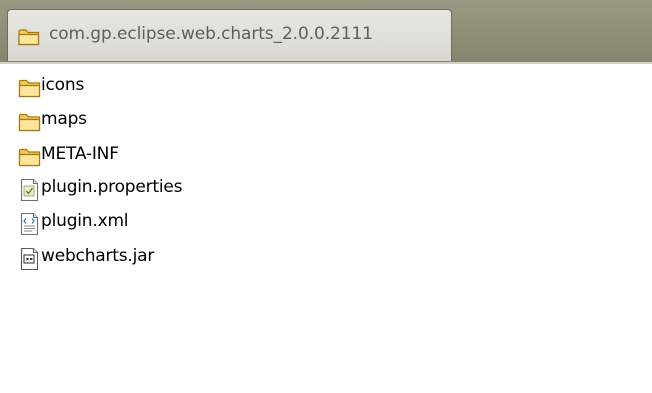 Image resolution: width=652 pixels, height=393 pixels. I want to click on window-title: com.gp.eclipse.web.charts_2.0.0.2111, so click(211, 34).